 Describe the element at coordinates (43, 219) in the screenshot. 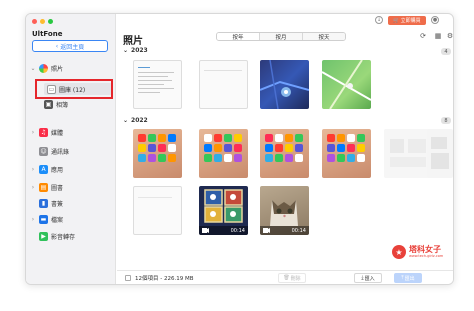

I see `folder-icon: ▬` at that location.